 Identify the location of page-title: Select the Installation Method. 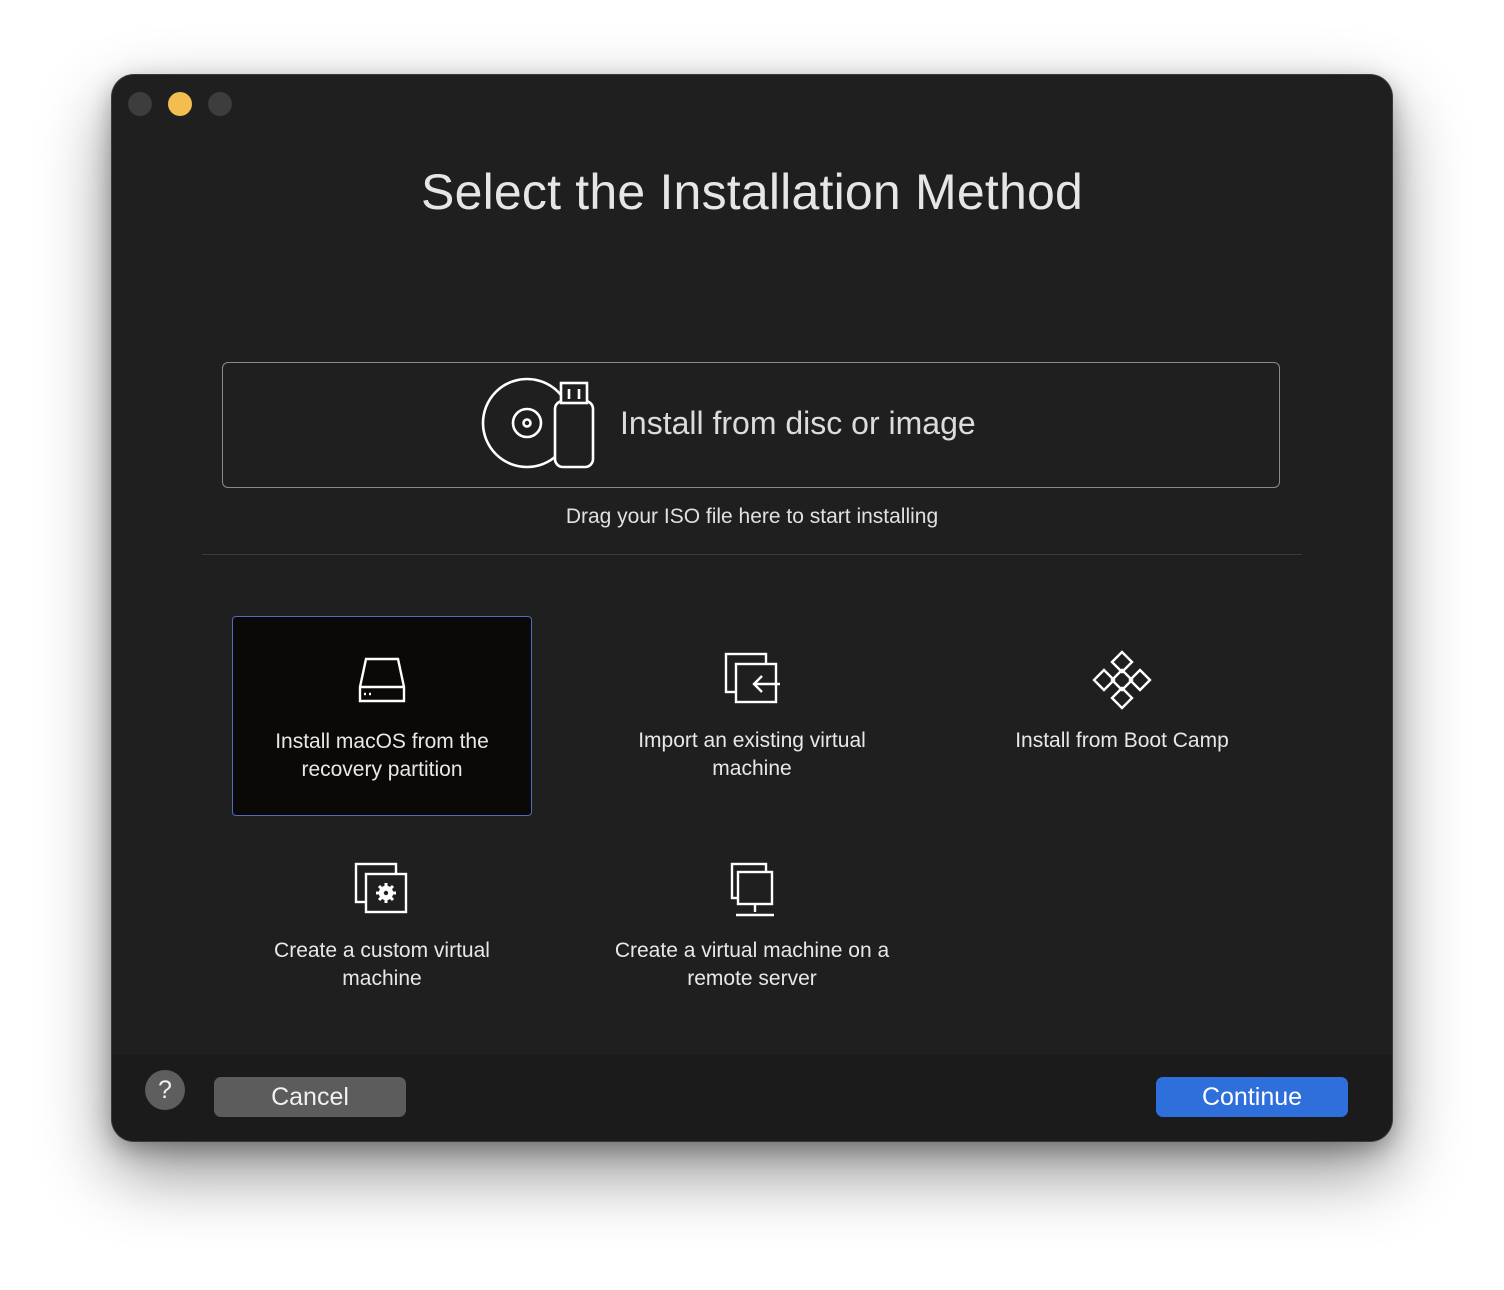
(752, 192).